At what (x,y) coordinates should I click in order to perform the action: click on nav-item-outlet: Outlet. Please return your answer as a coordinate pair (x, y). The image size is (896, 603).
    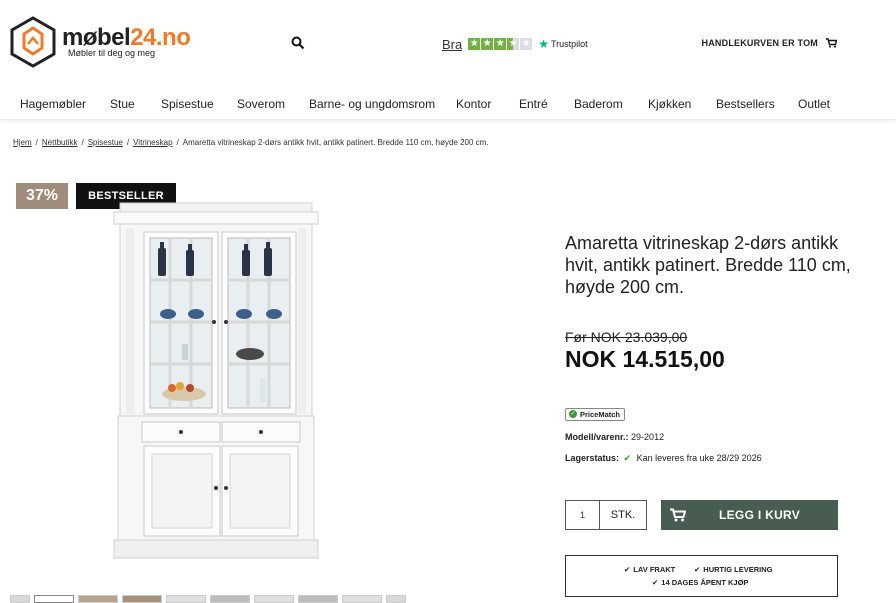
    Looking at the image, I should click on (814, 104).